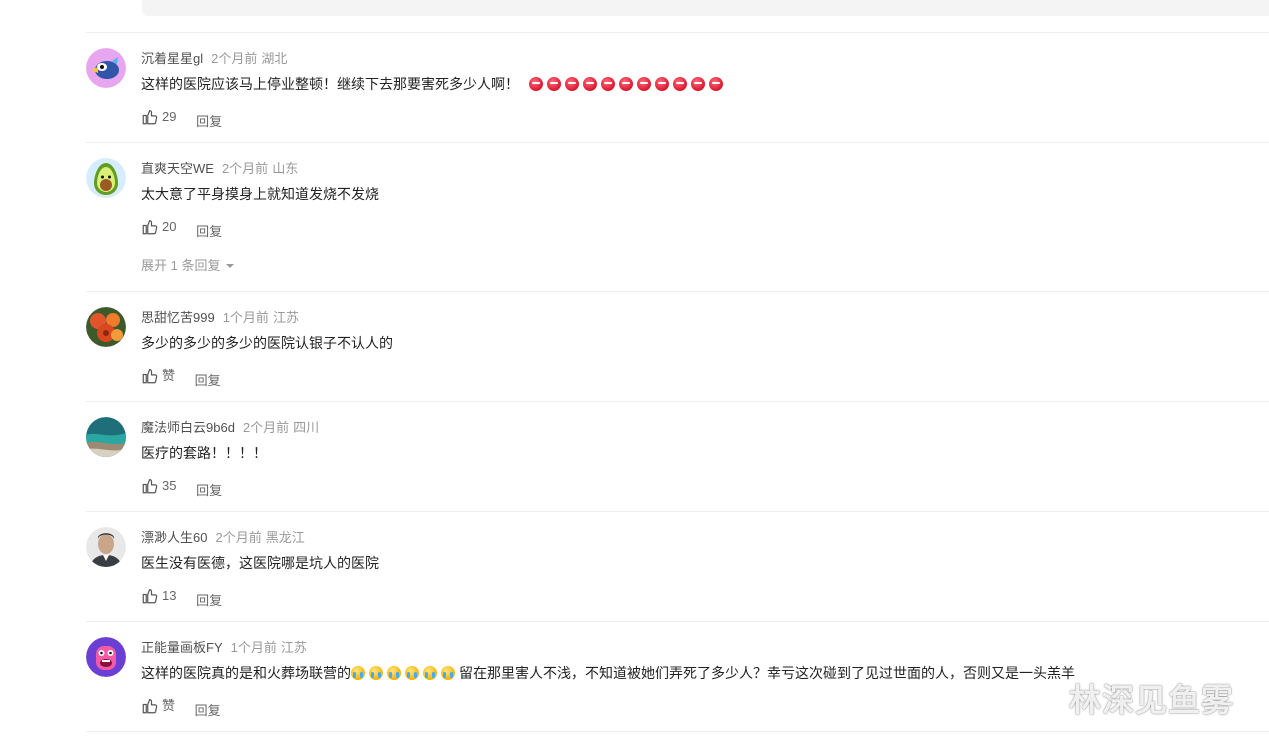 The width and height of the screenshot is (1269, 743). I want to click on comment-text: 医生没有医德，这医院哪是坑人的医院, so click(260, 563).